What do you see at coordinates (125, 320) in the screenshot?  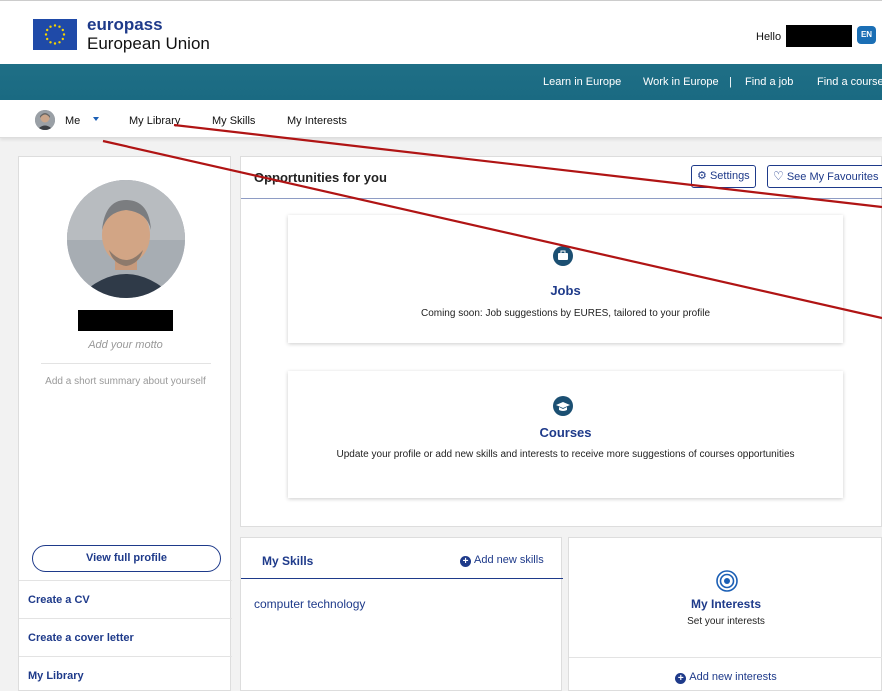 I see `name-redacted` at bounding box center [125, 320].